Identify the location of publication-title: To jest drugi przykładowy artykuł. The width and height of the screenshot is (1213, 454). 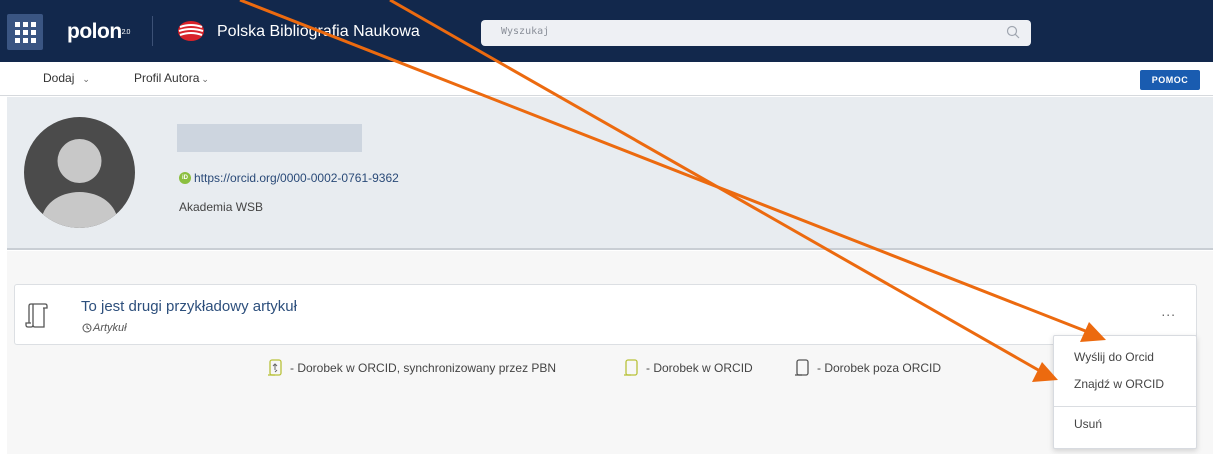
(189, 306).